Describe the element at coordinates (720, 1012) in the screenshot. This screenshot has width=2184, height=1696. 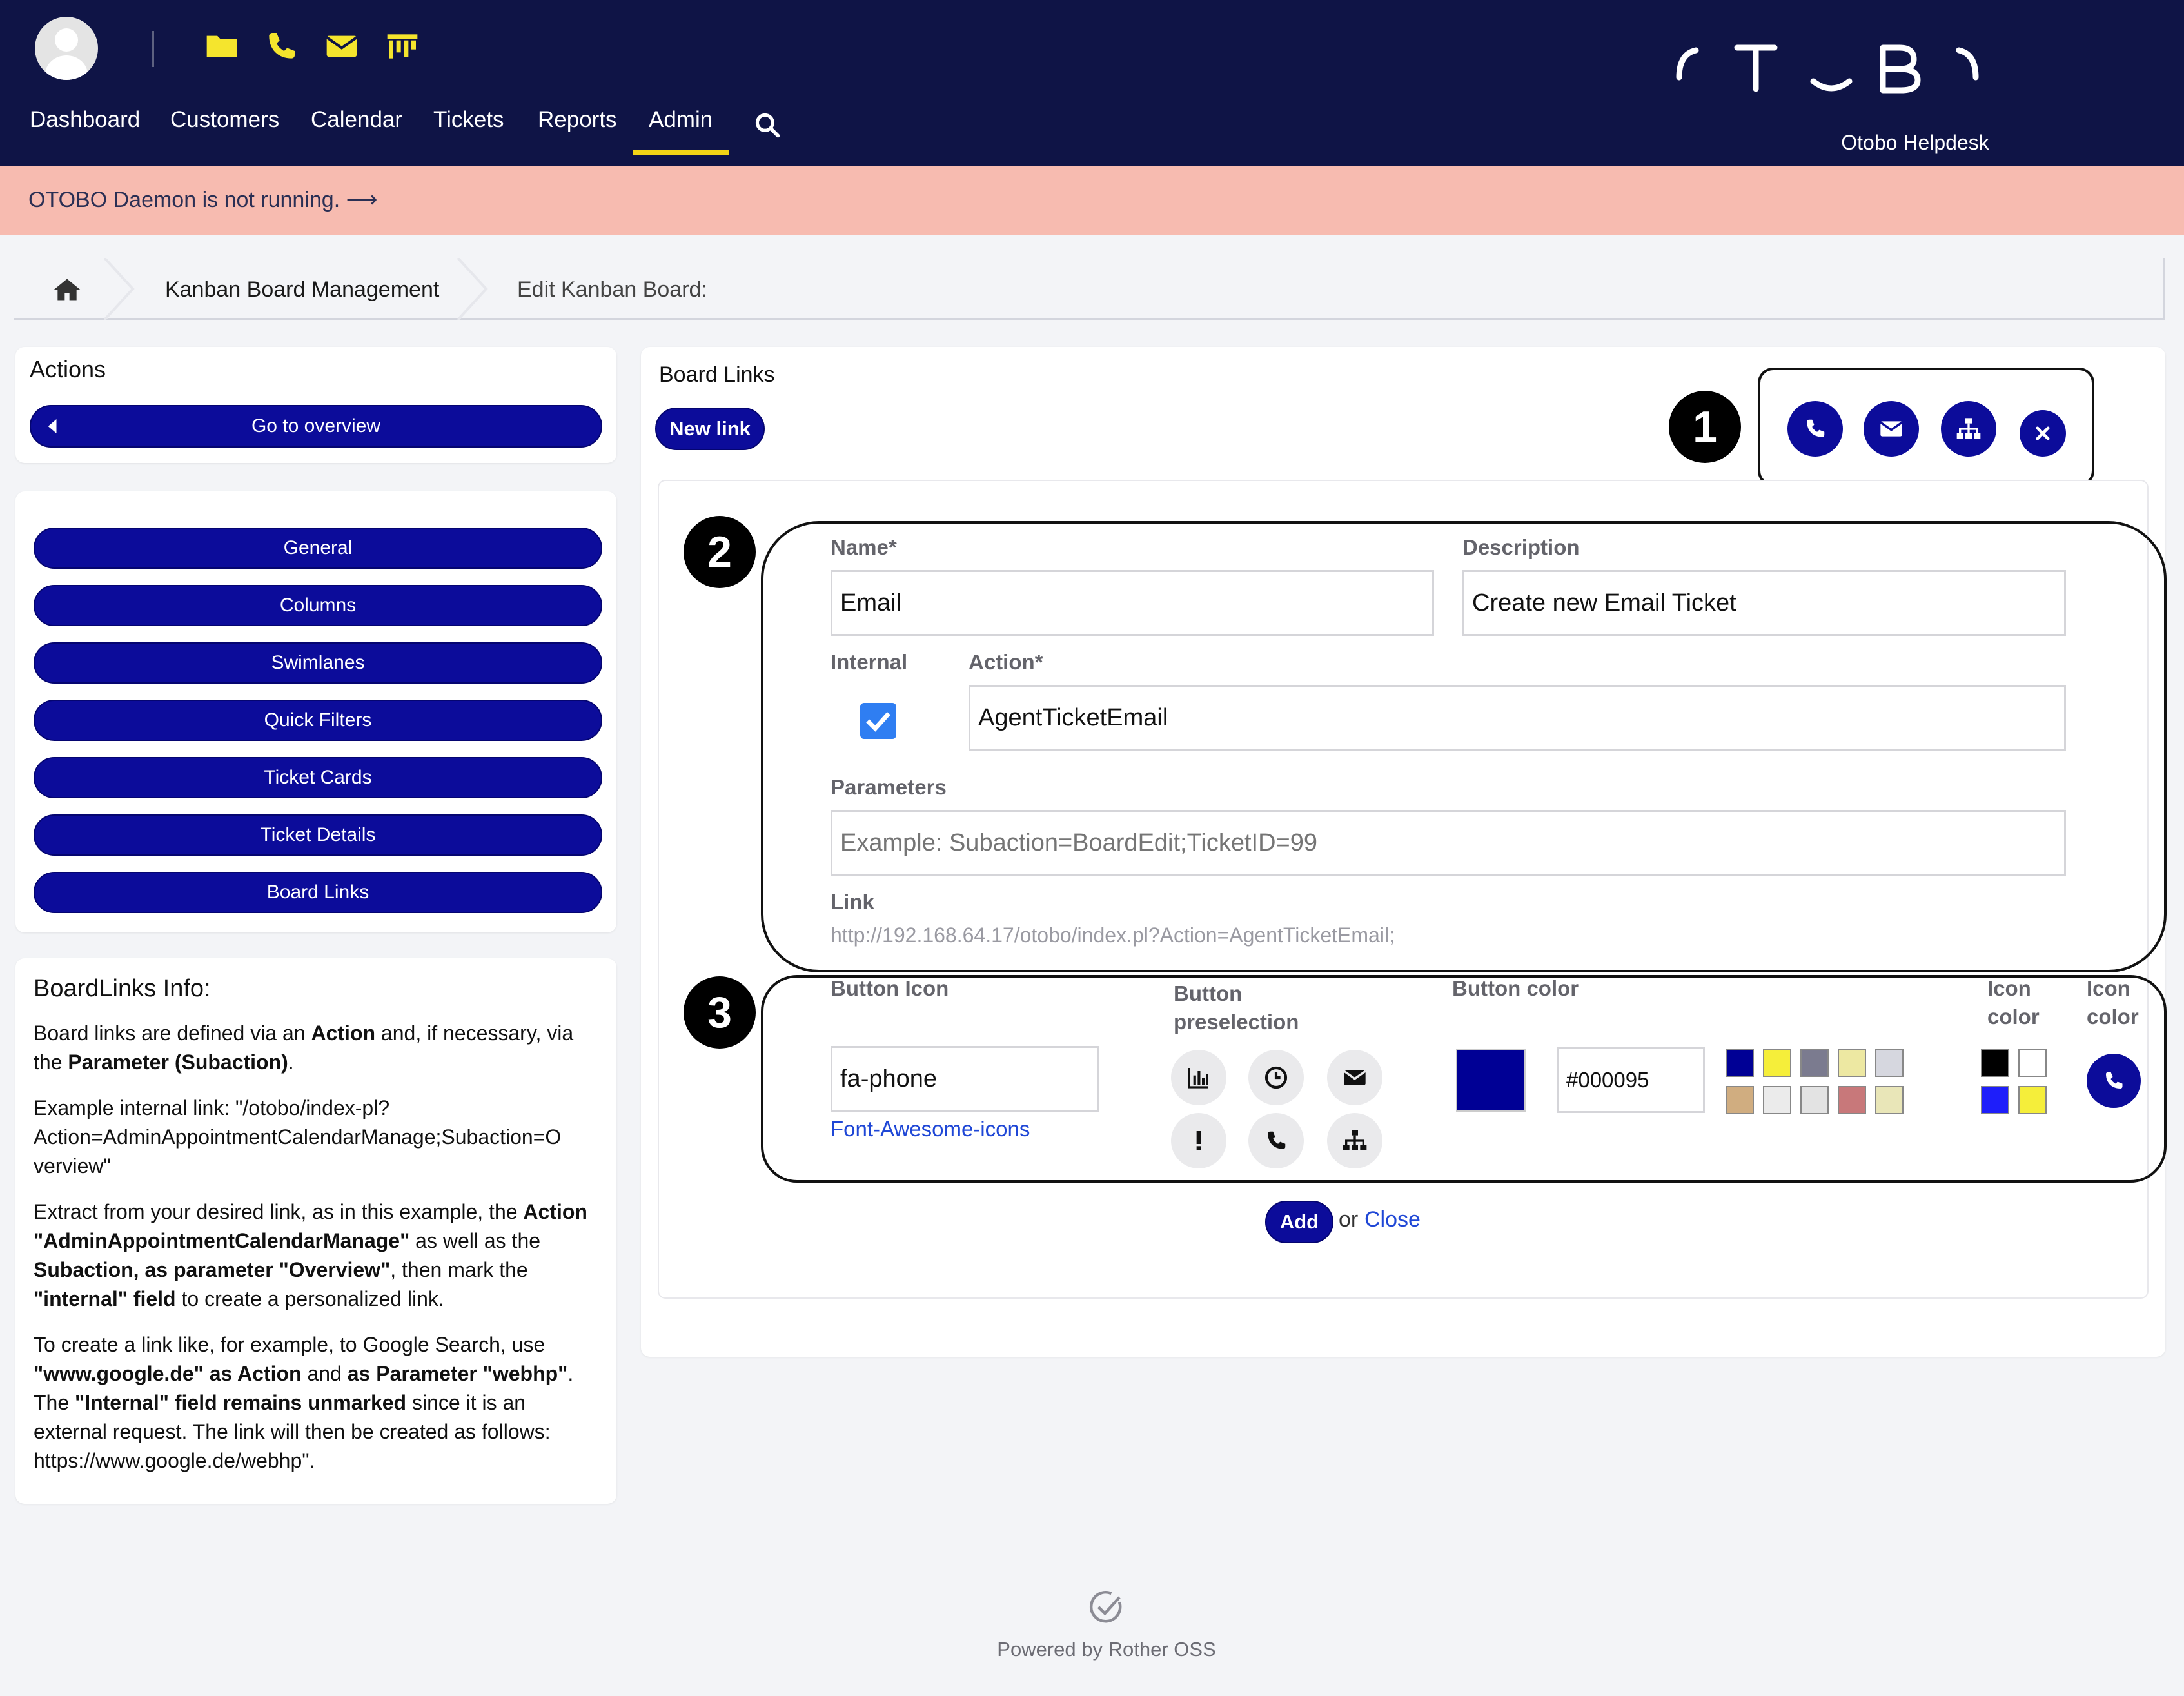
I see `callout-number-3: 3` at that location.